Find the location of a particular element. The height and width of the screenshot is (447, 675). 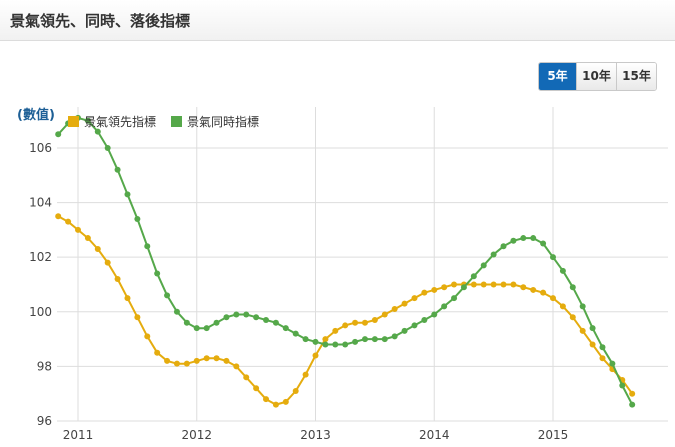

y-tick-label: 96 is located at coordinates (44, 421).